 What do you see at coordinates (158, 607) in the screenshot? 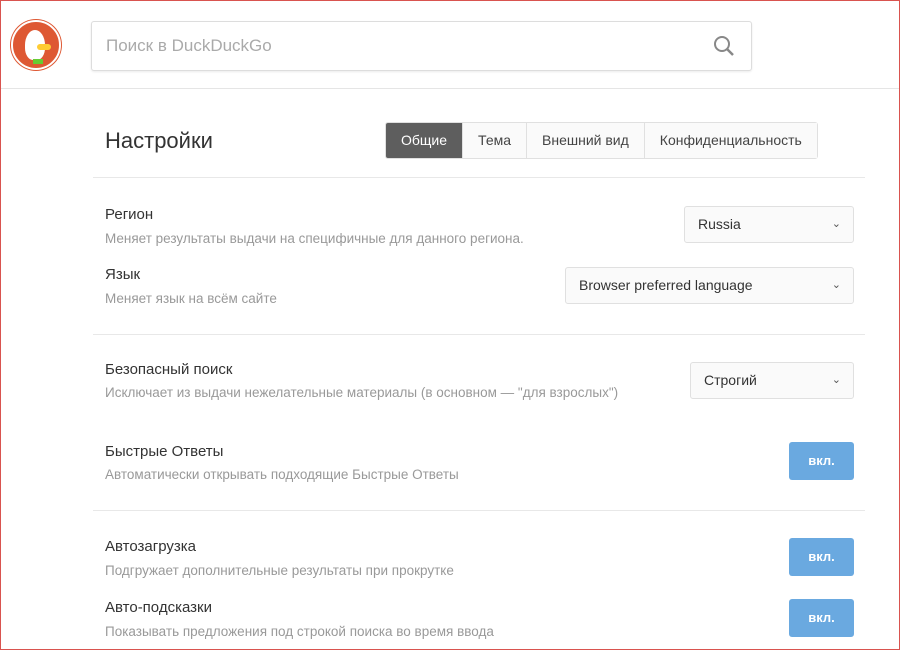
I see `autosuggest-label: Авто-подсказки` at bounding box center [158, 607].